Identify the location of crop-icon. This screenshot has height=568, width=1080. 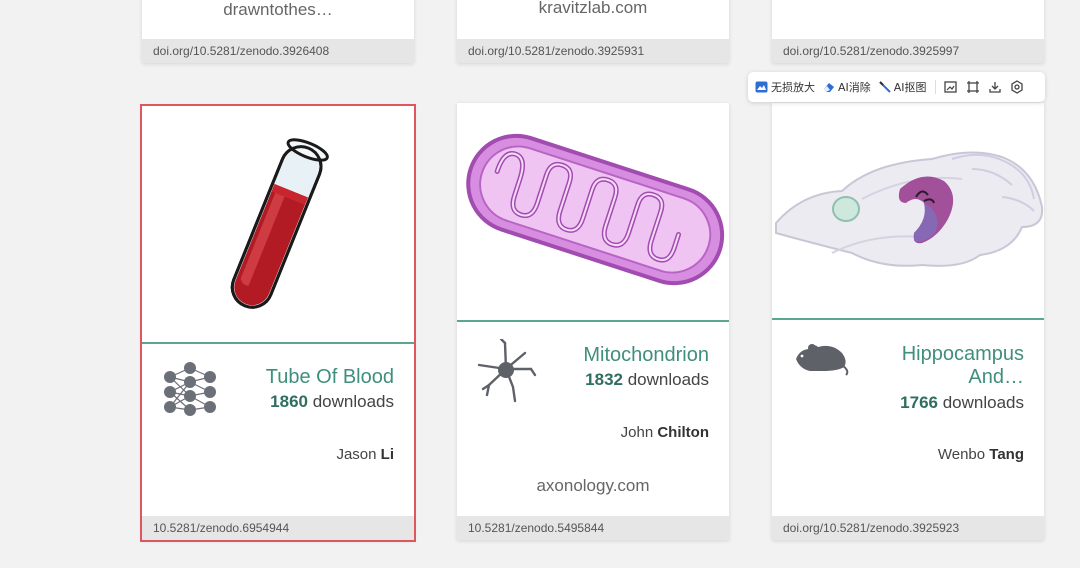
(972, 87).